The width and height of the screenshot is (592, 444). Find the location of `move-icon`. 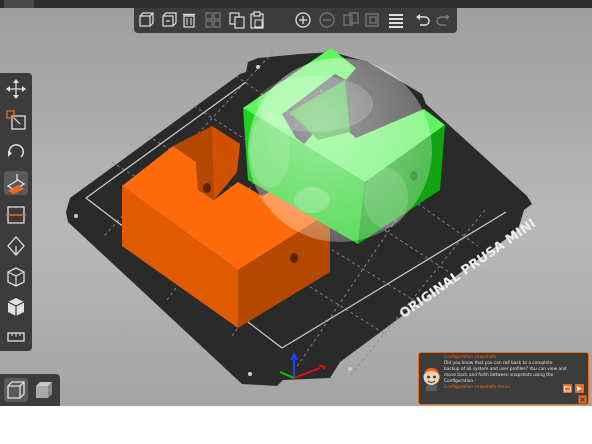

move-icon is located at coordinates (16, 89).